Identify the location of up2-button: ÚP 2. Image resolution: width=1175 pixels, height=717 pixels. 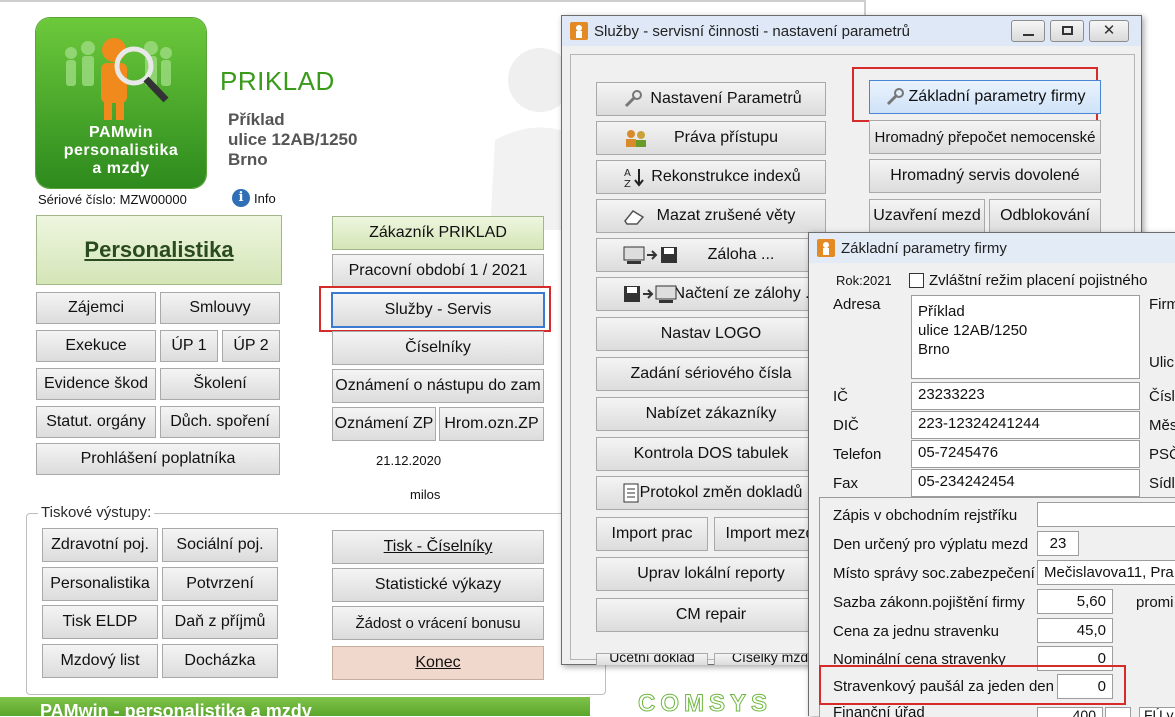
(251, 346).